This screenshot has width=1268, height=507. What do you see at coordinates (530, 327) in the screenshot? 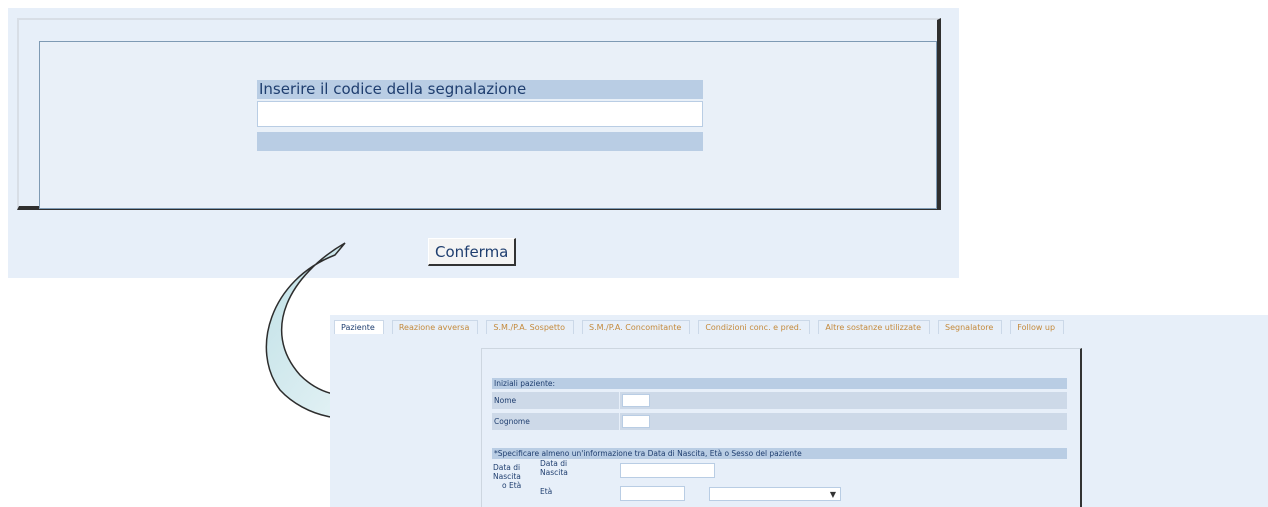
I see `tab-smpa-sospetto: S.M./P.A. Sospetto` at bounding box center [530, 327].